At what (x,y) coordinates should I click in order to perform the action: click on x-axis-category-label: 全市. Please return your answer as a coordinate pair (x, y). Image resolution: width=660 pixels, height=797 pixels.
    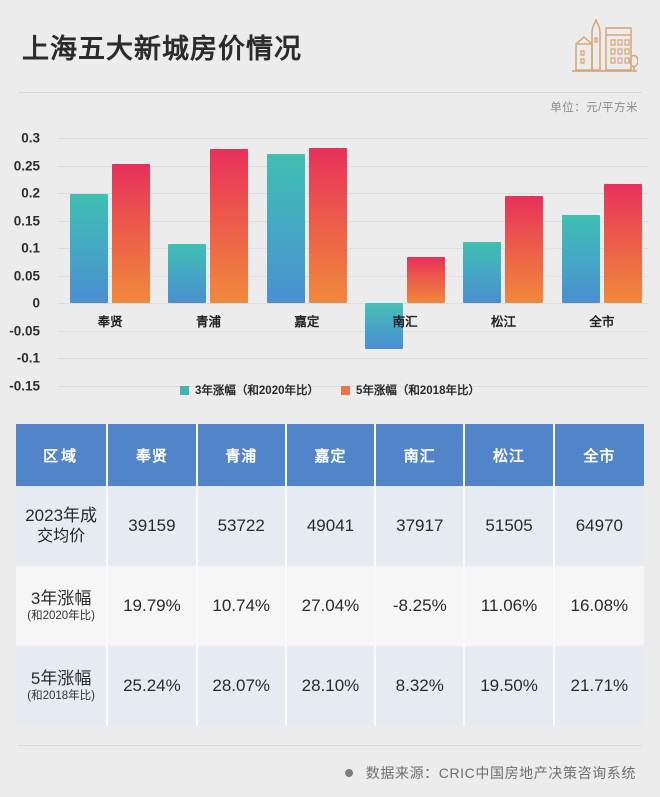
    Looking at the image, I should click on (602, 322).